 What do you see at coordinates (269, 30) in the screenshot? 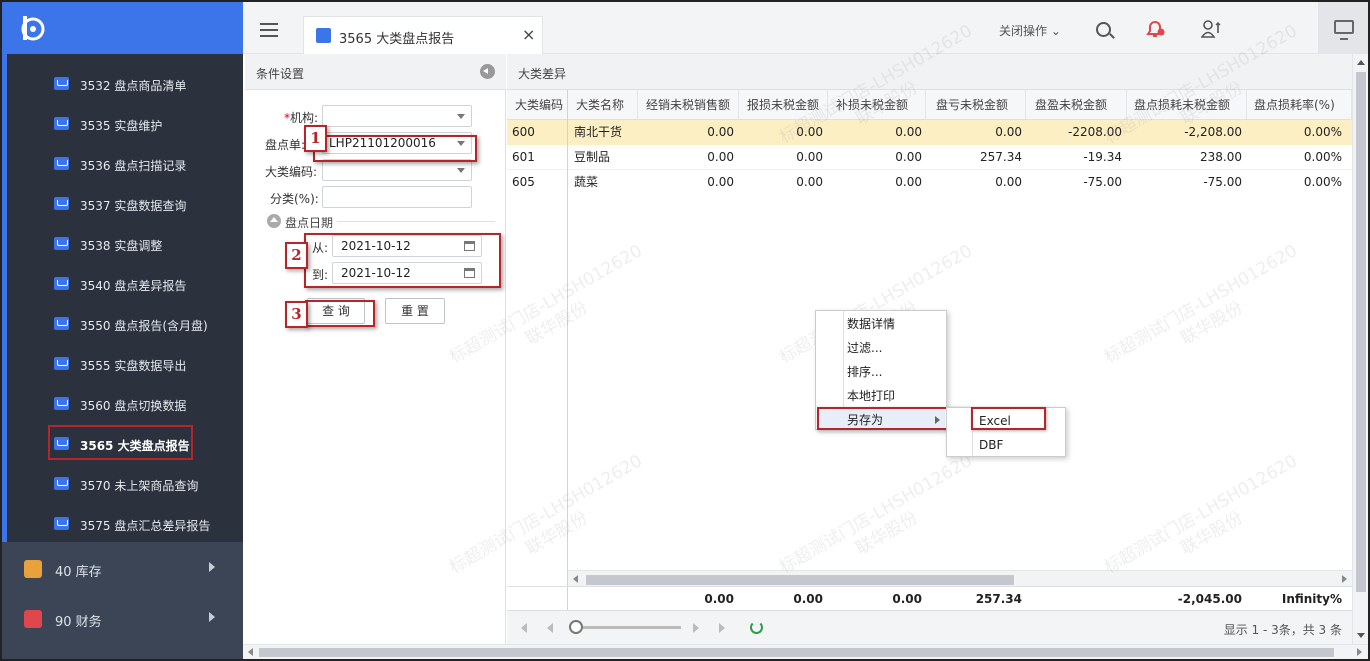
I see `menu-toggle-icon` at bounding box center [269, 30].